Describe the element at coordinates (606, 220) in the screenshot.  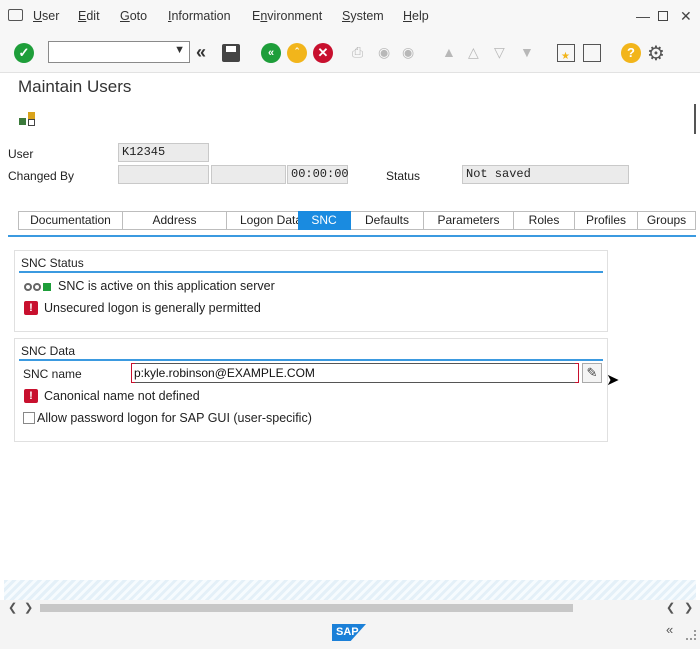
I see `tab-profiles: Profiles` at that location.